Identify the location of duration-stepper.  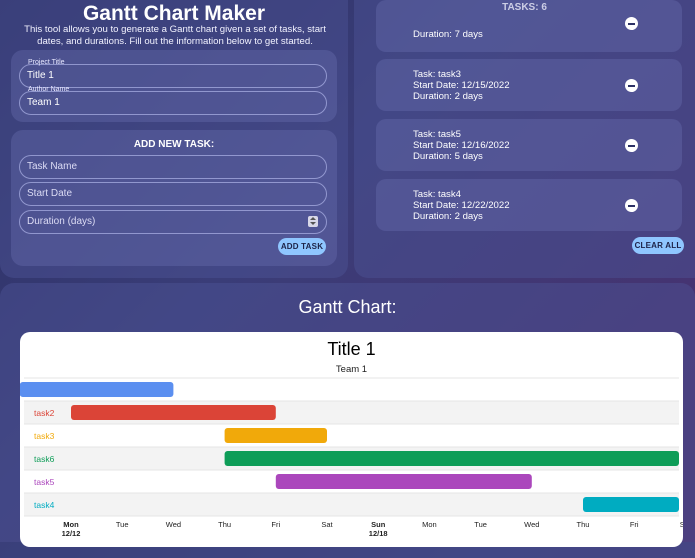
(313, 221).